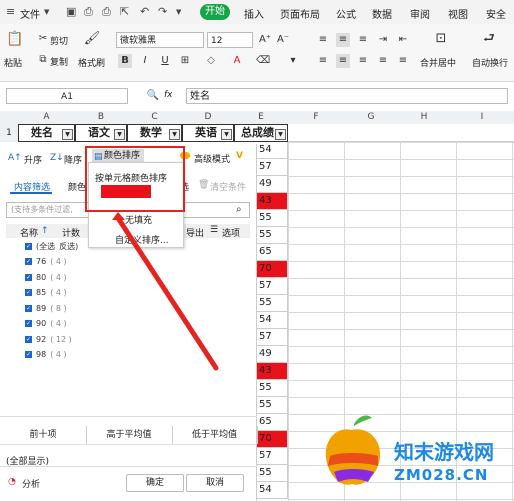  I want to click on annotation-arrow, so click(165, 291).